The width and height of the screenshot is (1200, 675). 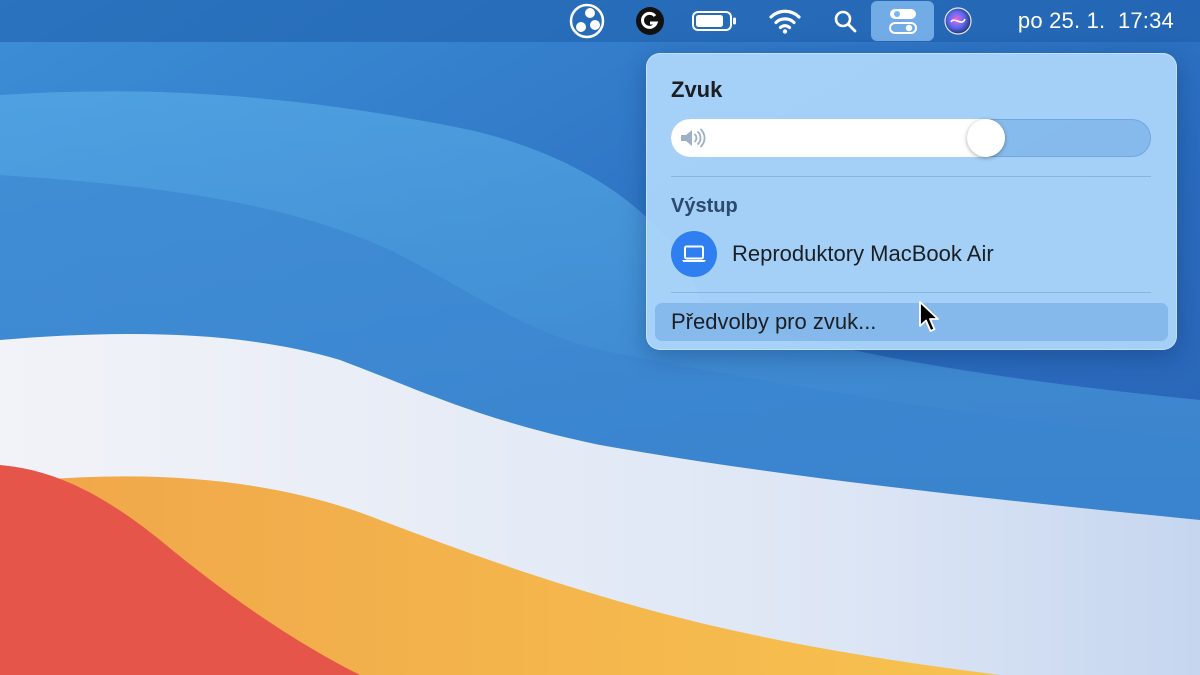 I want to click on output-device-label: Reproduktory MacBook Air, so click(x=863, y=253).